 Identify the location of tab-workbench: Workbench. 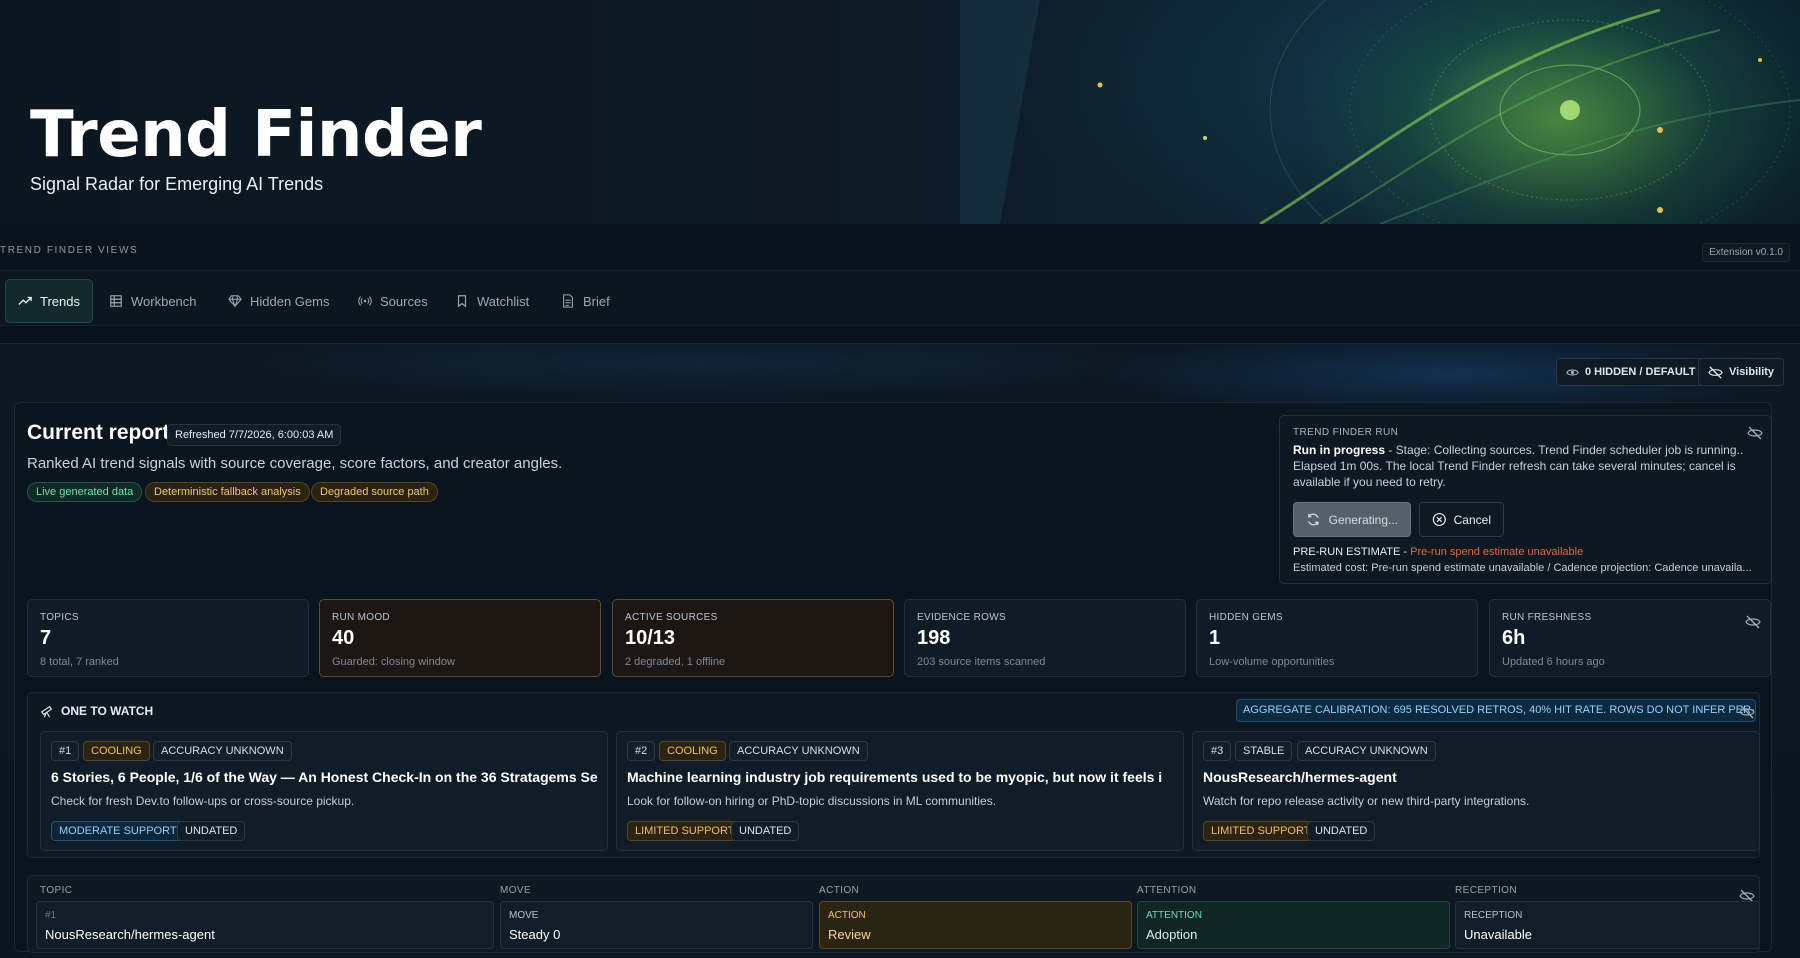
(153, 301).